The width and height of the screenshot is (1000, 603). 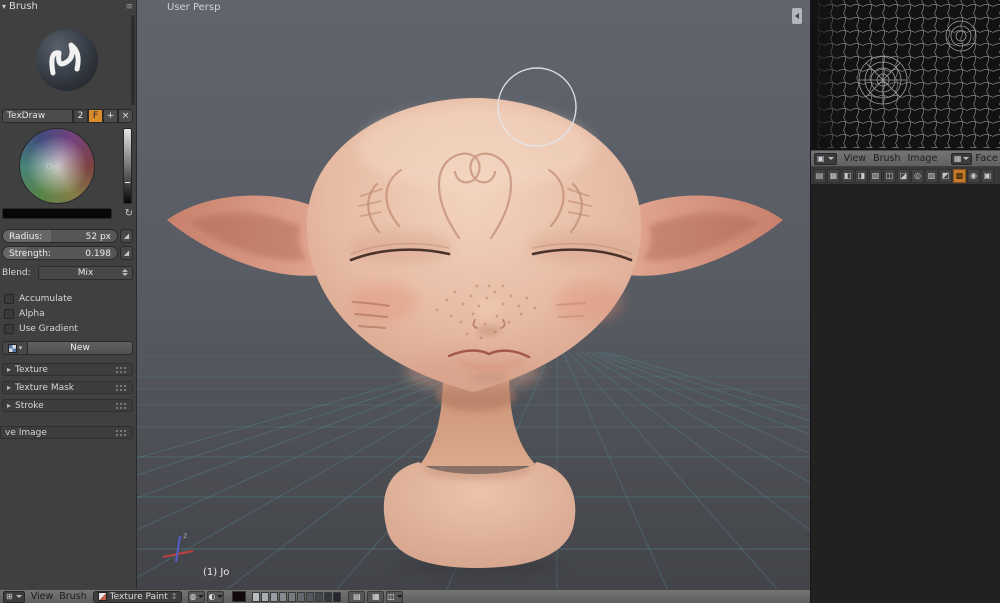 I want to click on radius-slider: Radius: 52 px, so click(x=60, y=236).